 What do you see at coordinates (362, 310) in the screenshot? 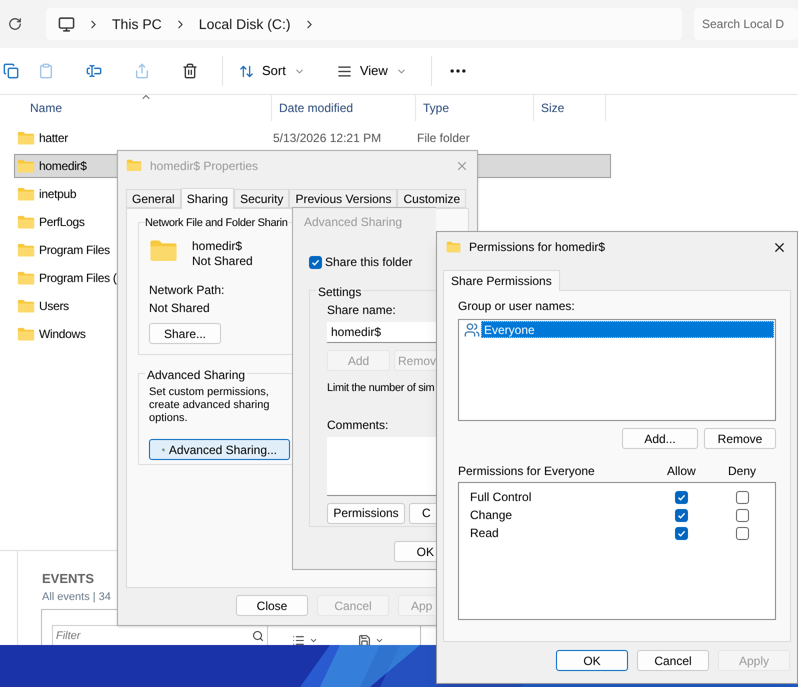
I see `share-name-label: Share name:` at bounding box center [362, 310].